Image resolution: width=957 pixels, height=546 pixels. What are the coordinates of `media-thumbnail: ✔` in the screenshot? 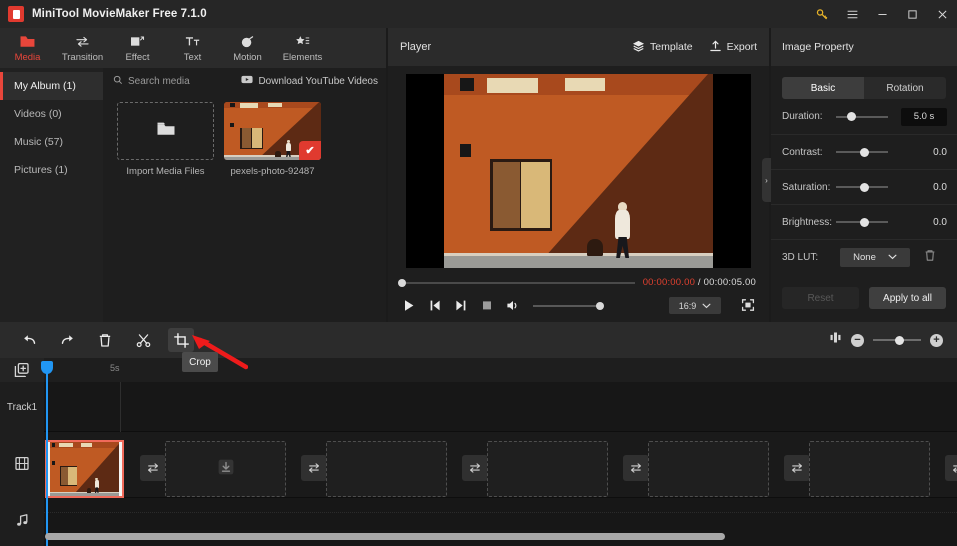 It's located at (272, 131).